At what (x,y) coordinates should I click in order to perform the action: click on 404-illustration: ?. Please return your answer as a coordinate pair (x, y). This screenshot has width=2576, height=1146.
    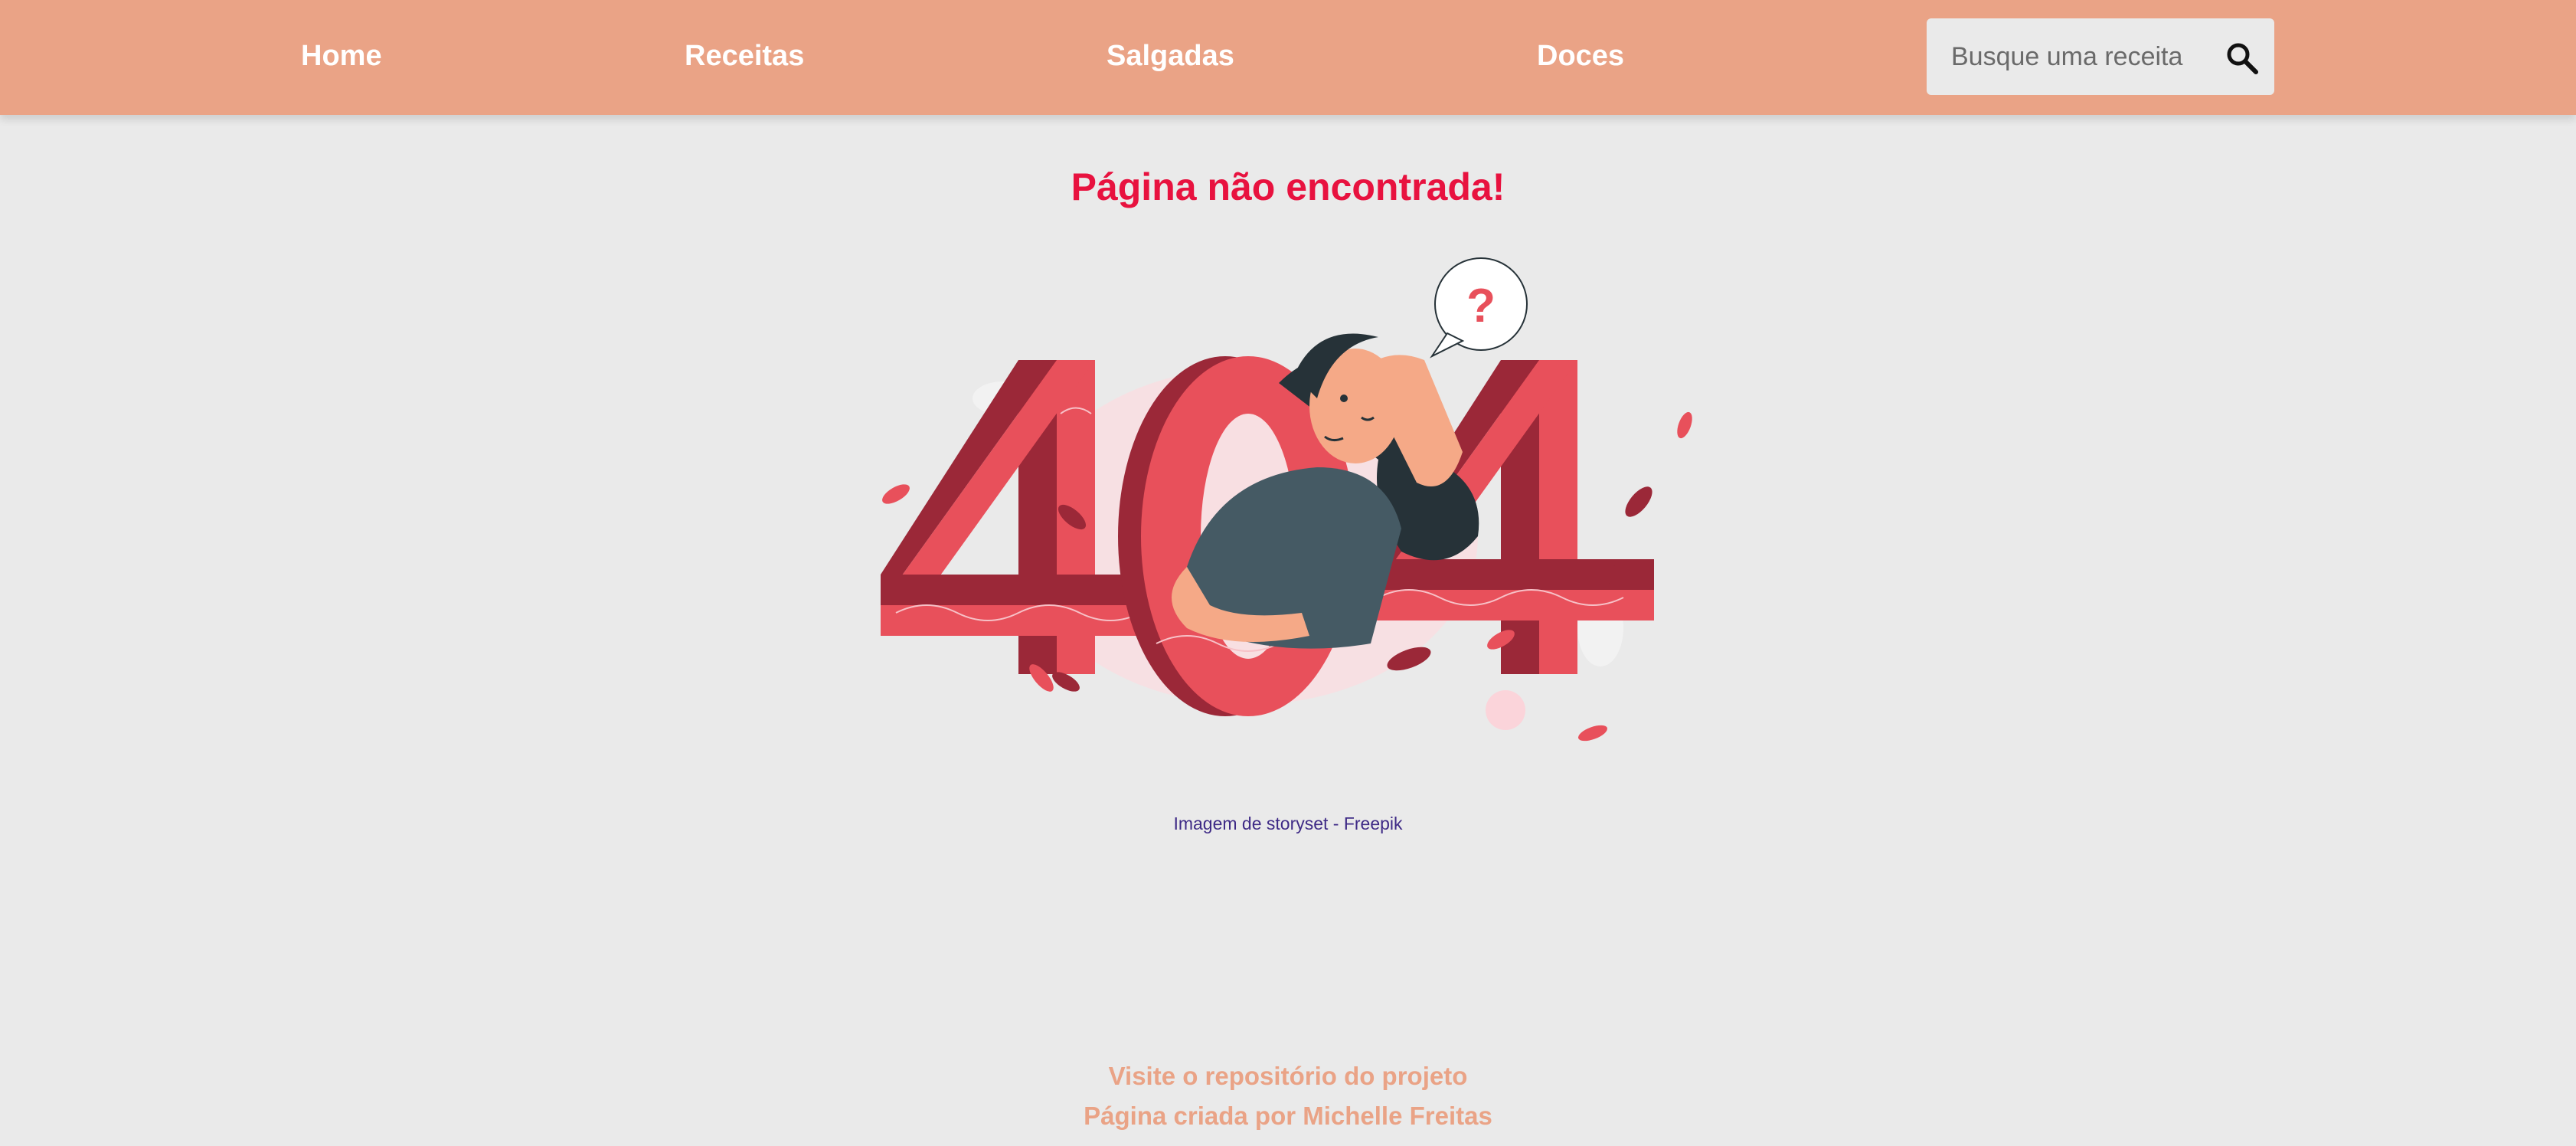
    Looking at the image, I should click on (1286, 499).